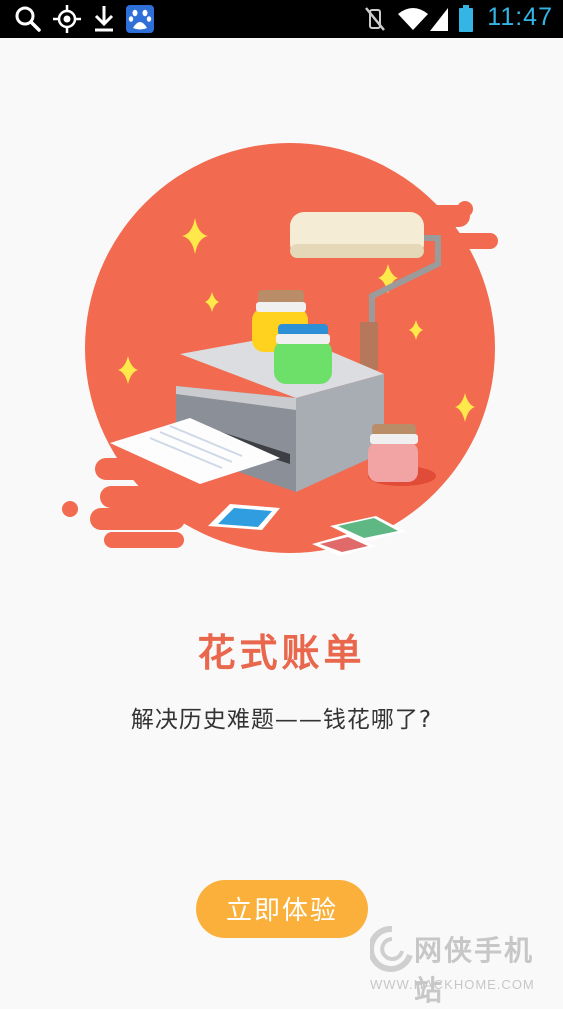 The width and height of the screenshot is (563, 1009). I want to click on vibrate-icon, so click(375, 19).